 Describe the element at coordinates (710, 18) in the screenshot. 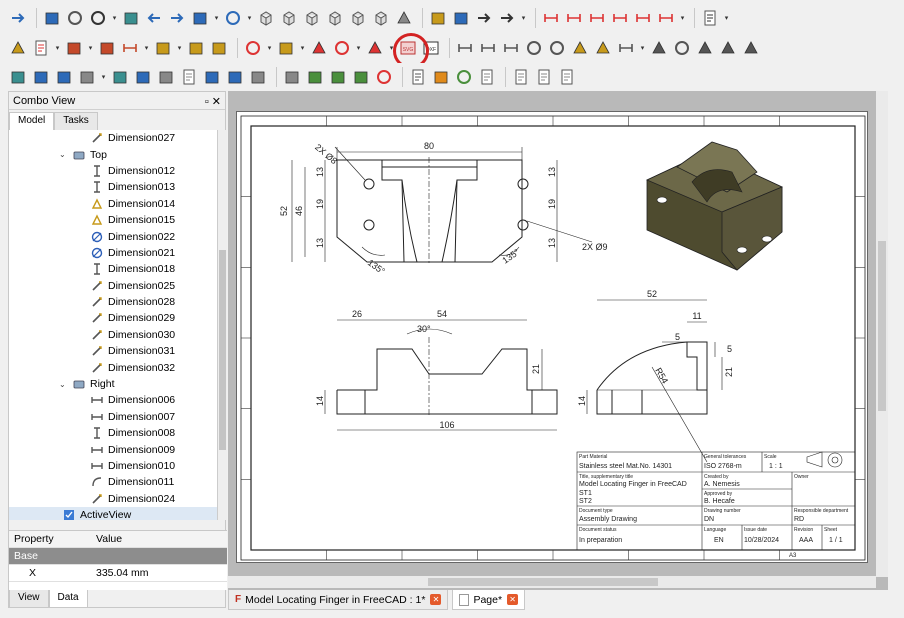

I see `text-format-icon` at that location.